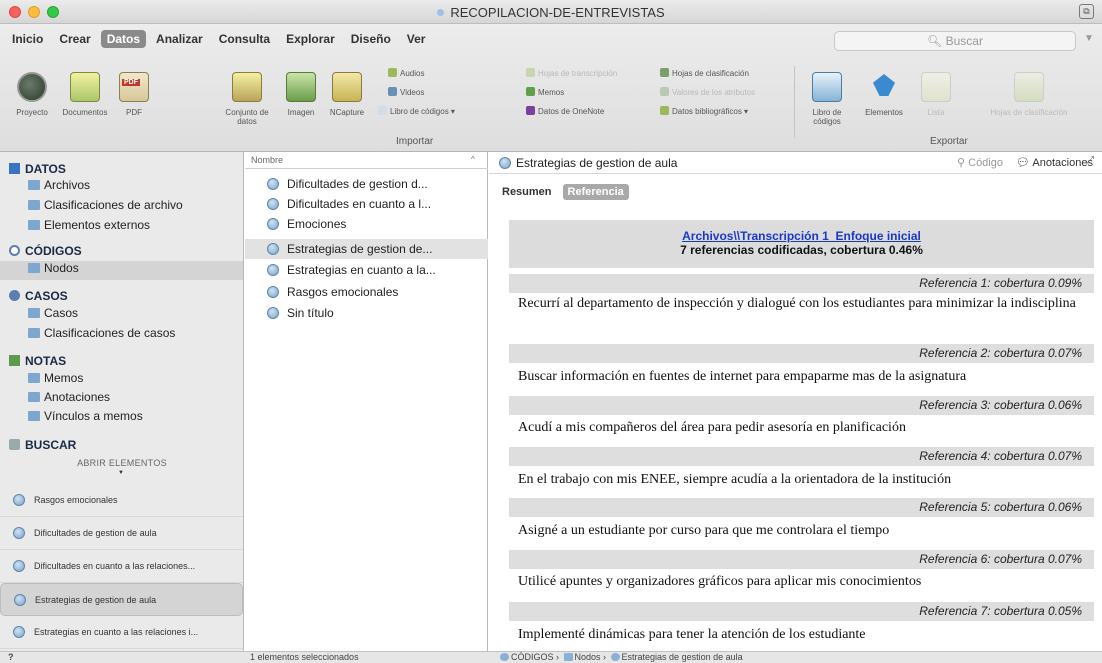  Describe the element at coordinates (1029, 87) in the screenshot. I see `classification-export-icon` at that location.